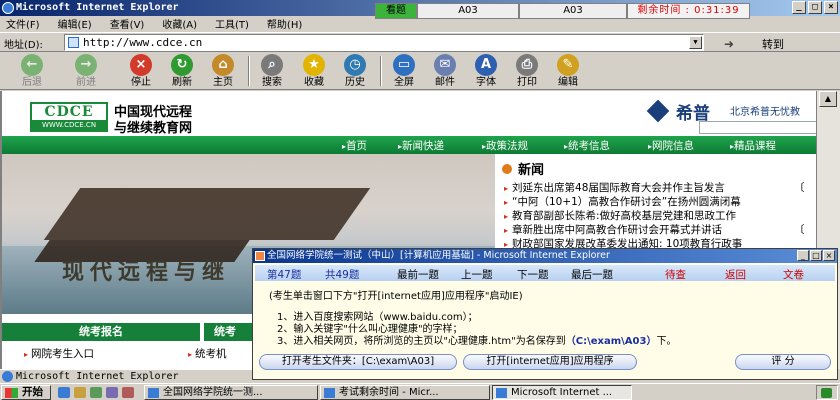 Image resolution: width=840 pixels, height=400 pixels. Describe the element at coordinates (182, 82) in the screenshot. I see `refresh-label: 刷新` at that location.